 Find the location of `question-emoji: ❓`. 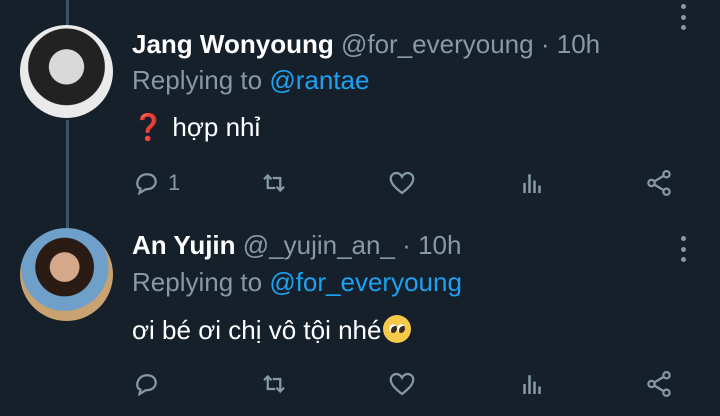

question-emoji: ❓ is located at coordinates (148, 127).